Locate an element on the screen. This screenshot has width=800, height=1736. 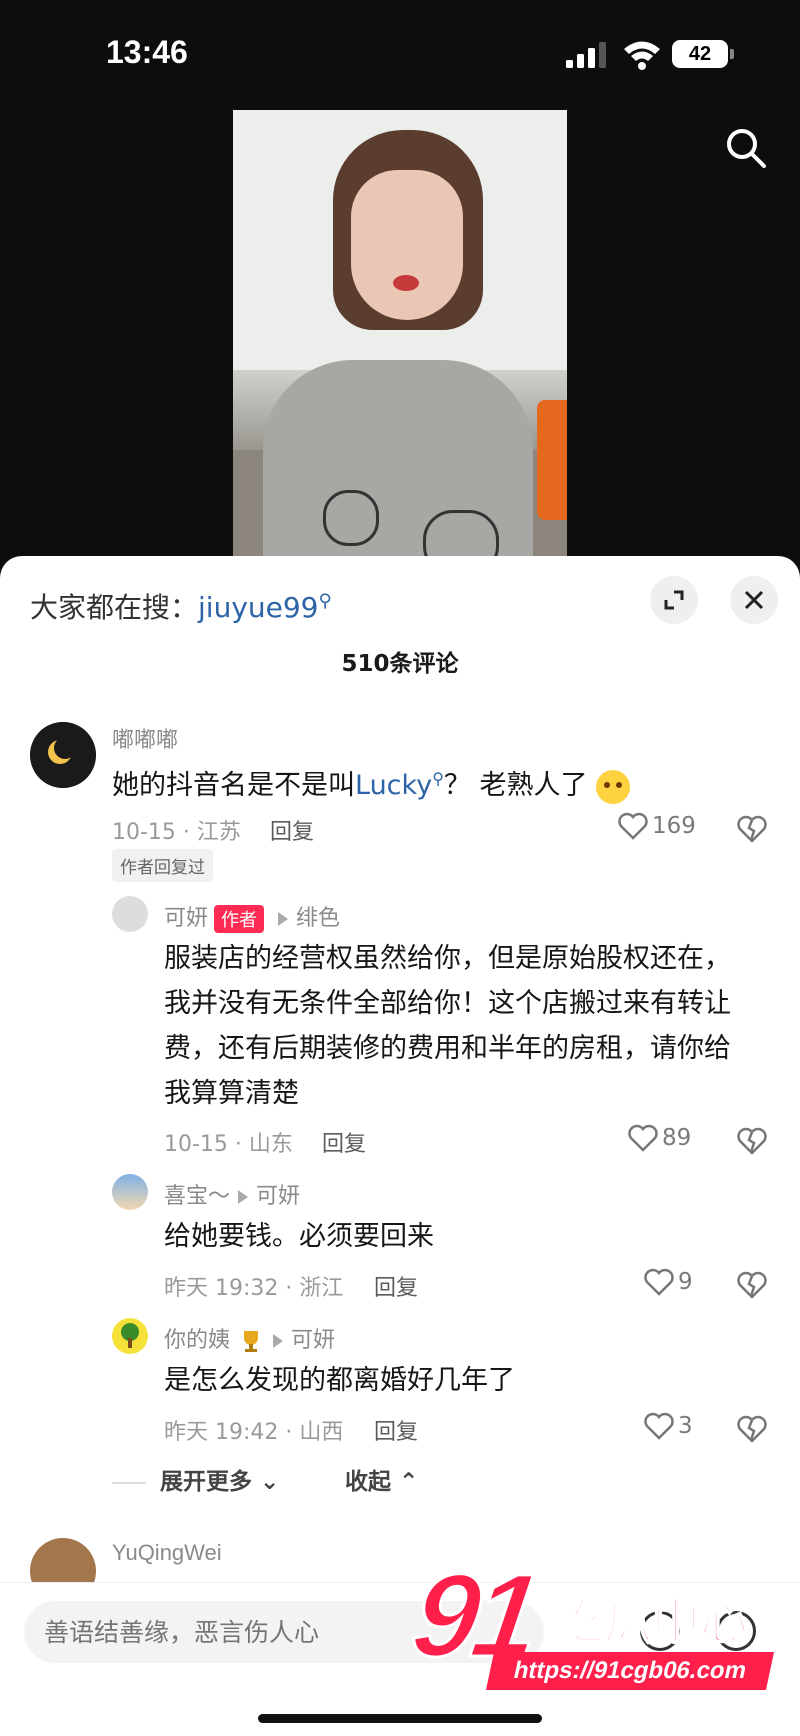
home-indicator is located at coordinates (400, 1718).